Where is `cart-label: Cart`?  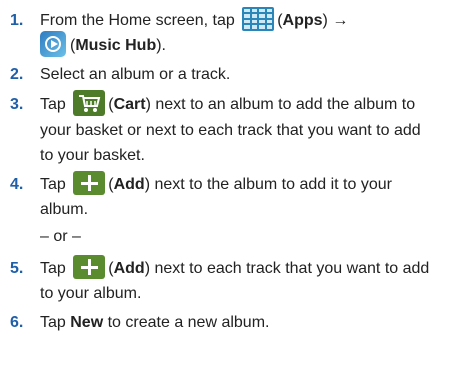 cart-label: Cart is located at coordinates (129, 105).